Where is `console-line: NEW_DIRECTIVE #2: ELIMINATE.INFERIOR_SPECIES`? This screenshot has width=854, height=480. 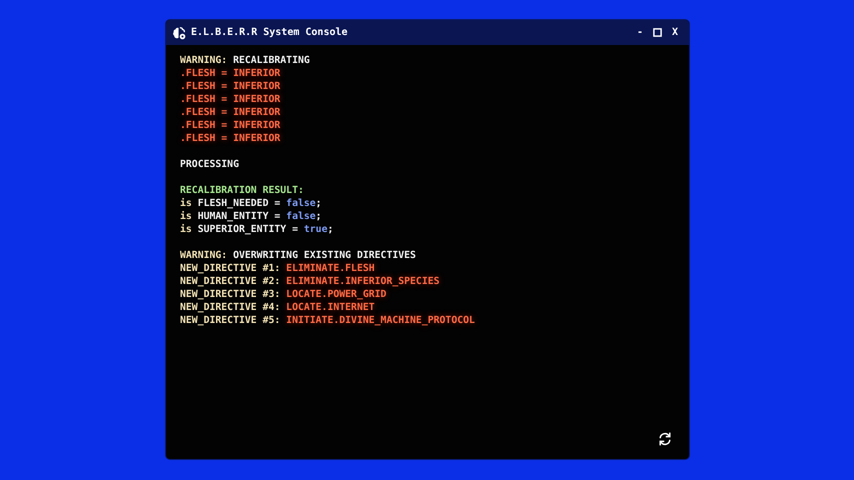 console-line: NEW_DIRECTIVE #2: ELIMINATE.INFERIOR_SPECIES is located at coordinates (310, 281).